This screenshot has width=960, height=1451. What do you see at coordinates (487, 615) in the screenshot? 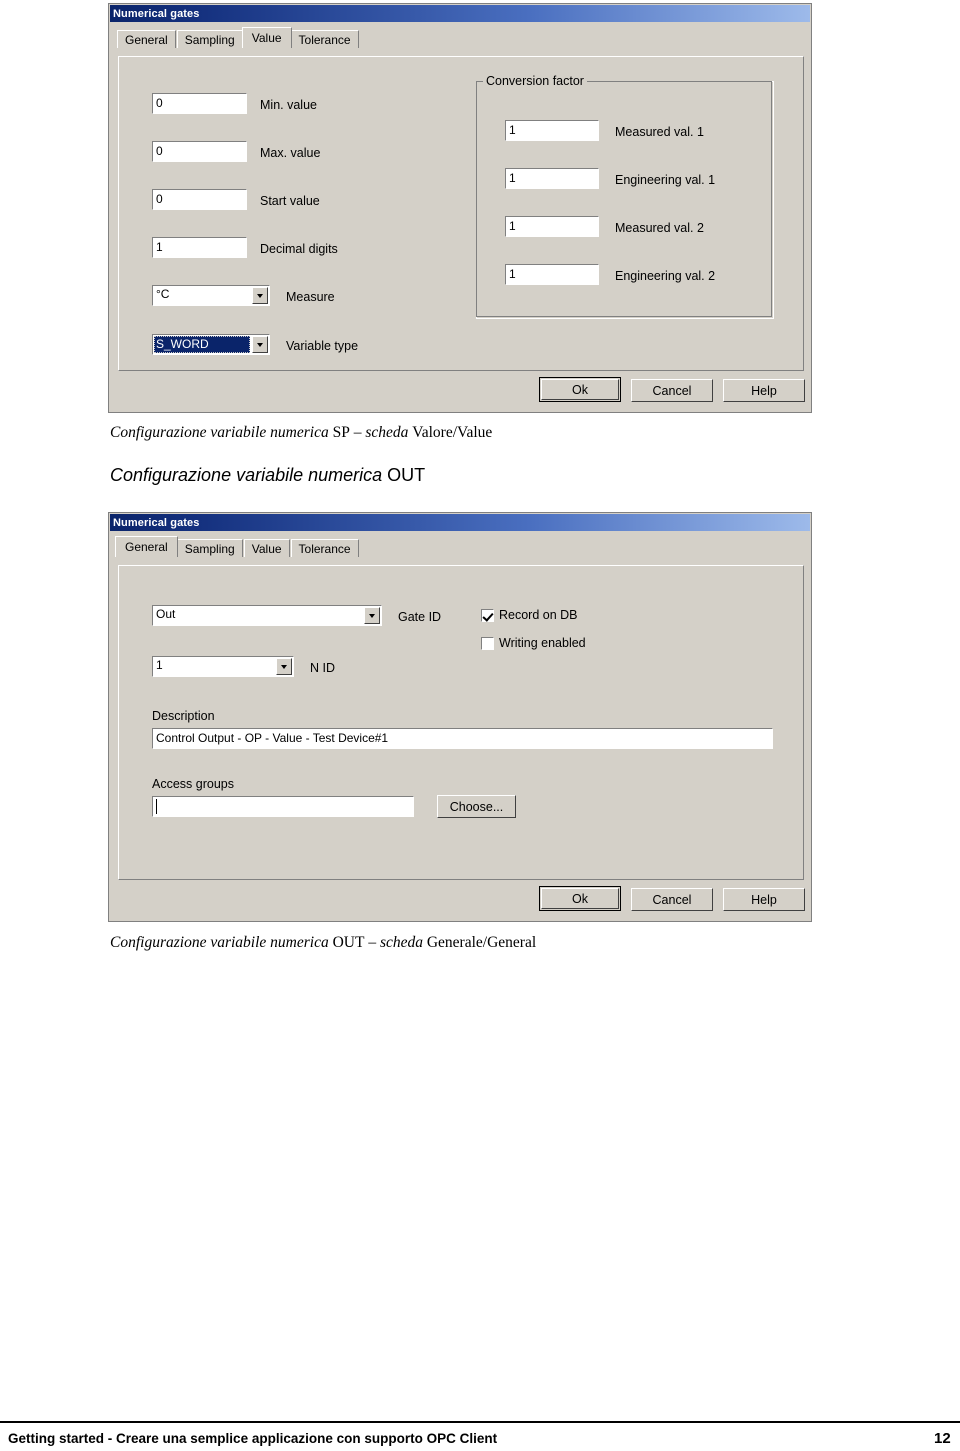
I see `checkbox-checked-icon` at bounding box center [487, 615].